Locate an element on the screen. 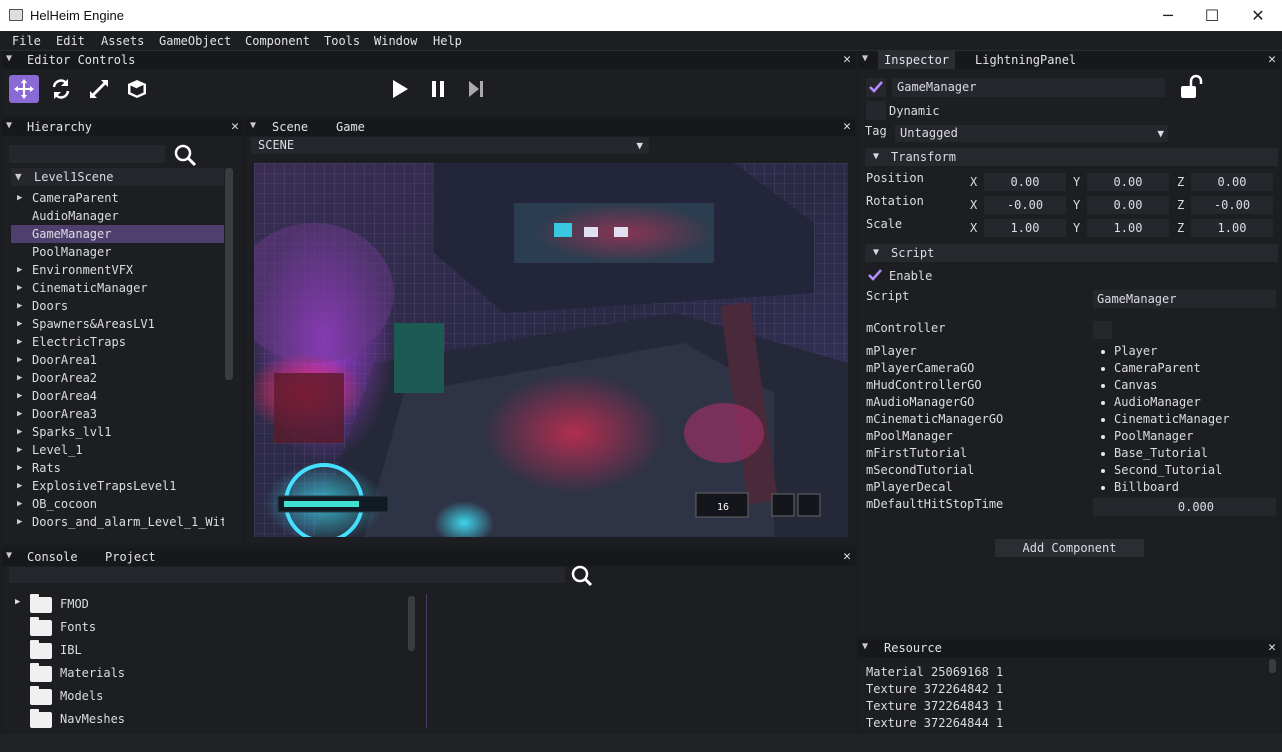  maximize-button: ☐ is located at coordinates (1212, 15).